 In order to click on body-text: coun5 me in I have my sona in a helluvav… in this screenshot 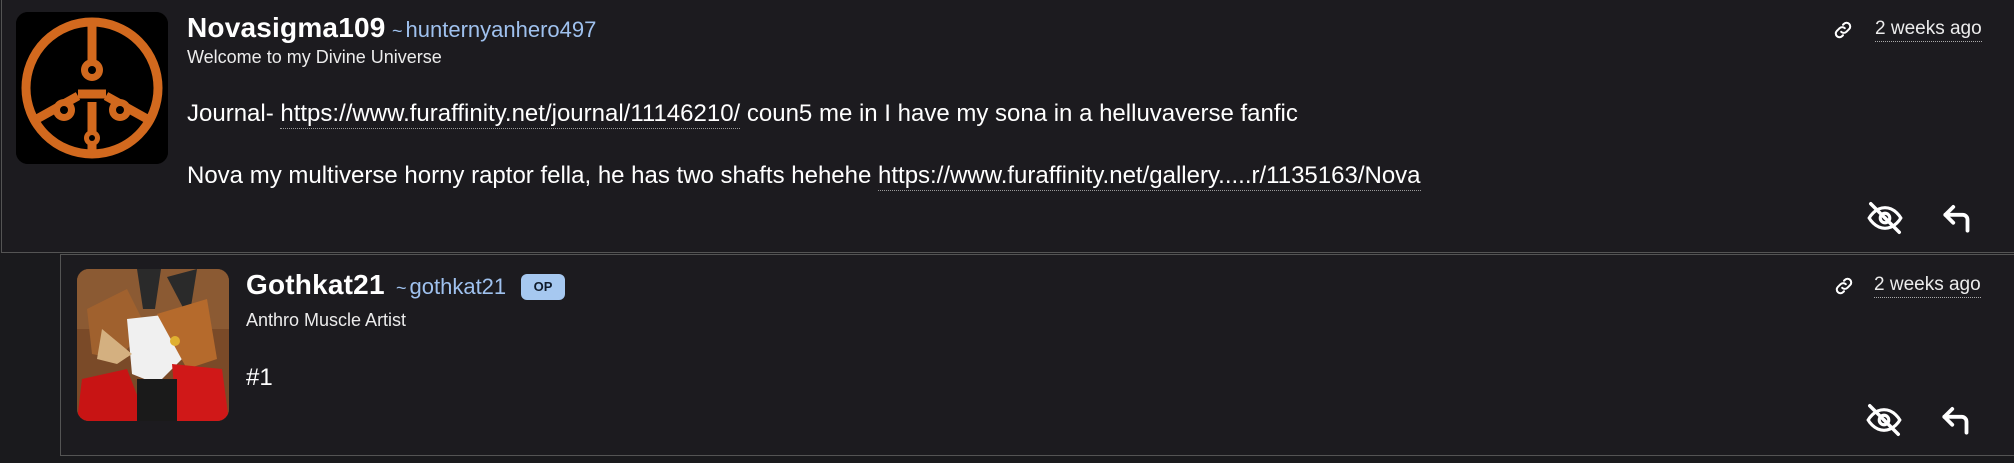, I will do `click(1019, 113)`.